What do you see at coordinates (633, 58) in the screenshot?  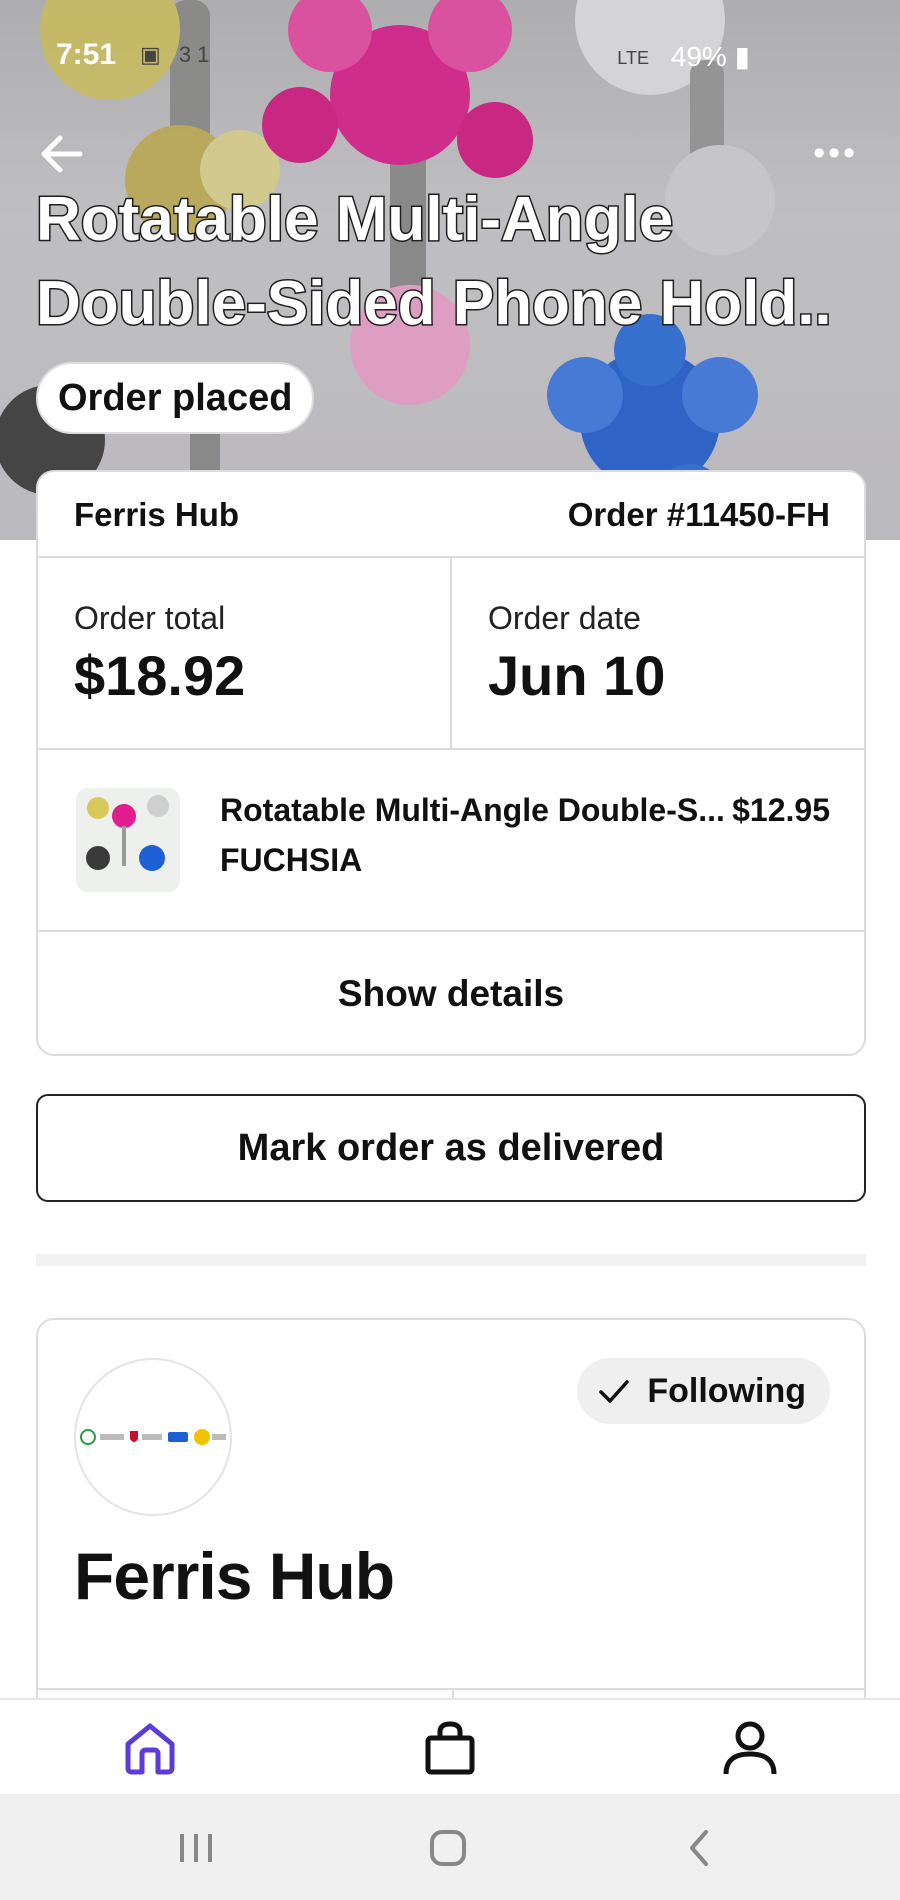 I see `network-icon: LTE` at bounding box center [633, 58].